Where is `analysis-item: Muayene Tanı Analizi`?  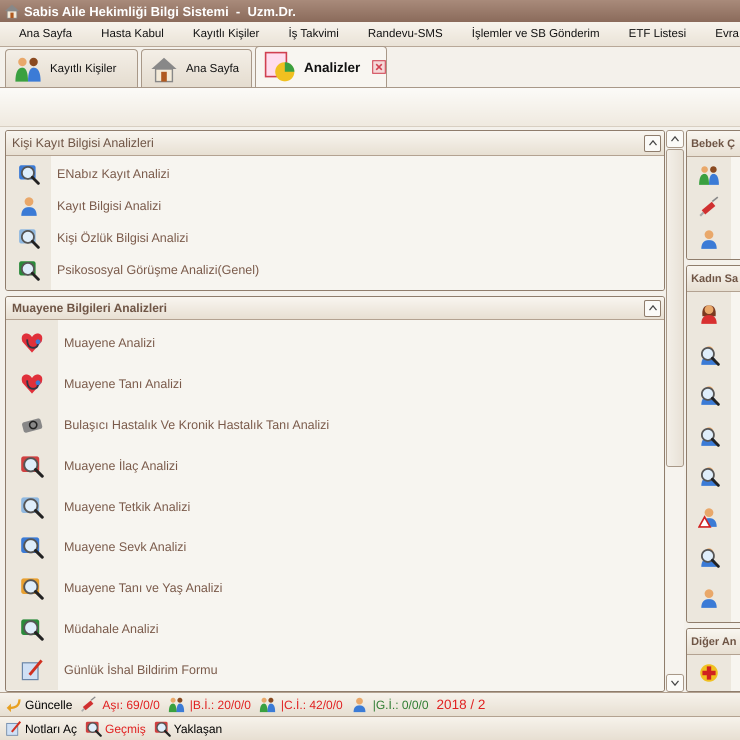
analysis-item: Muayene Tanı Analizi is located at coordinates (335, 384).